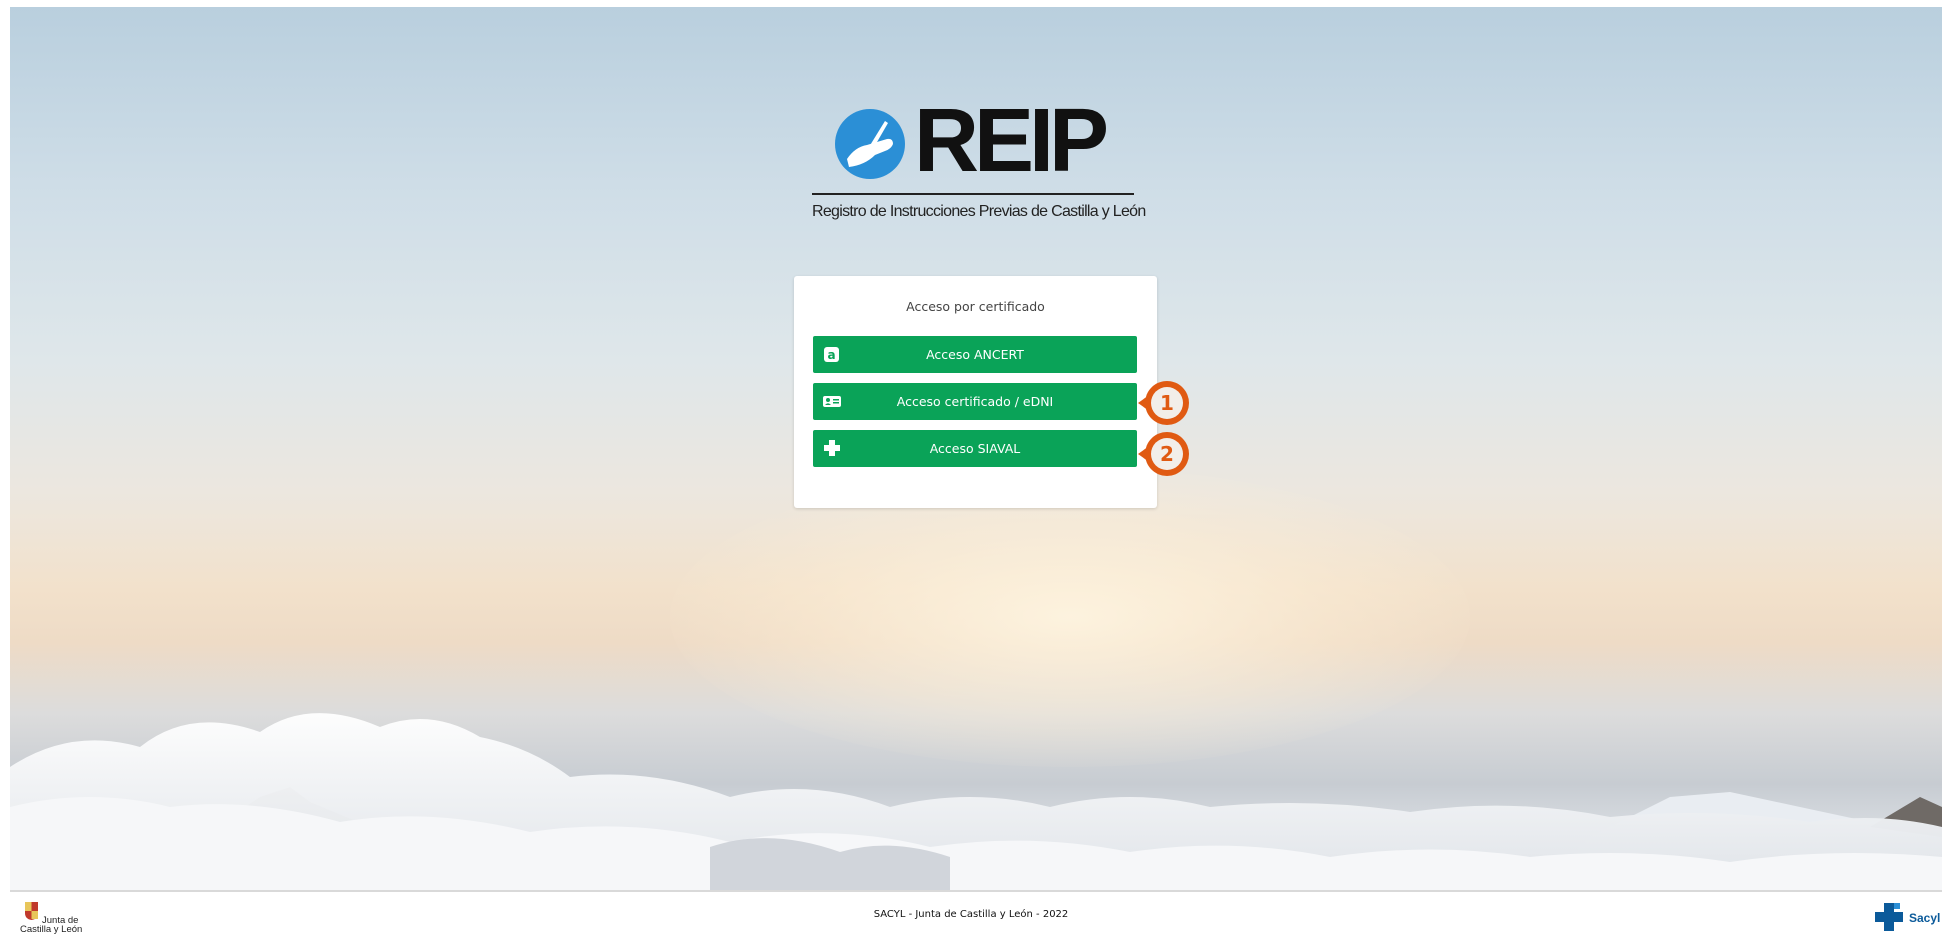  What do you see at coordinates (973, 194) in the screenshot?
I see `logo-divider` at bounding box center [973, 194].